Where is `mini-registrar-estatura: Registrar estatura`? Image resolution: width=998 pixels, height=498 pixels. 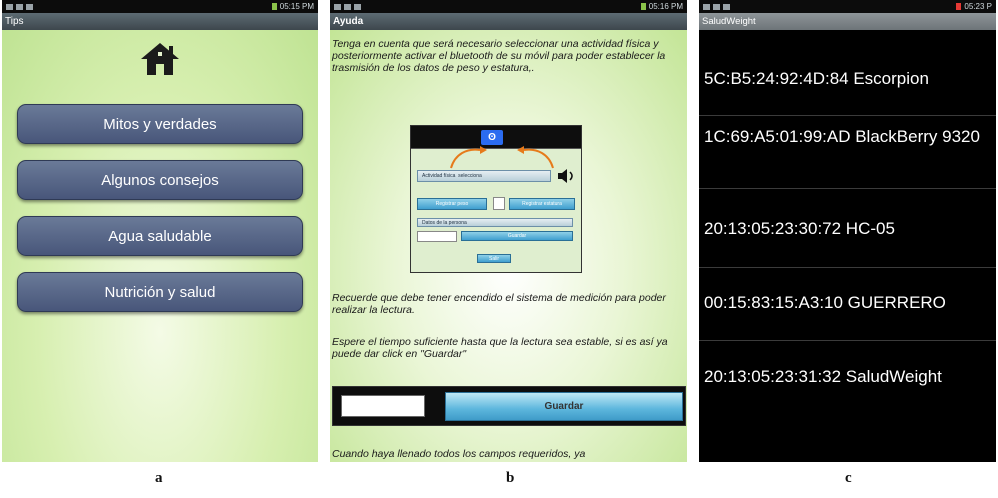
mini-registrar-estatura: Registrar estatura is located at coordinates (542, 204).